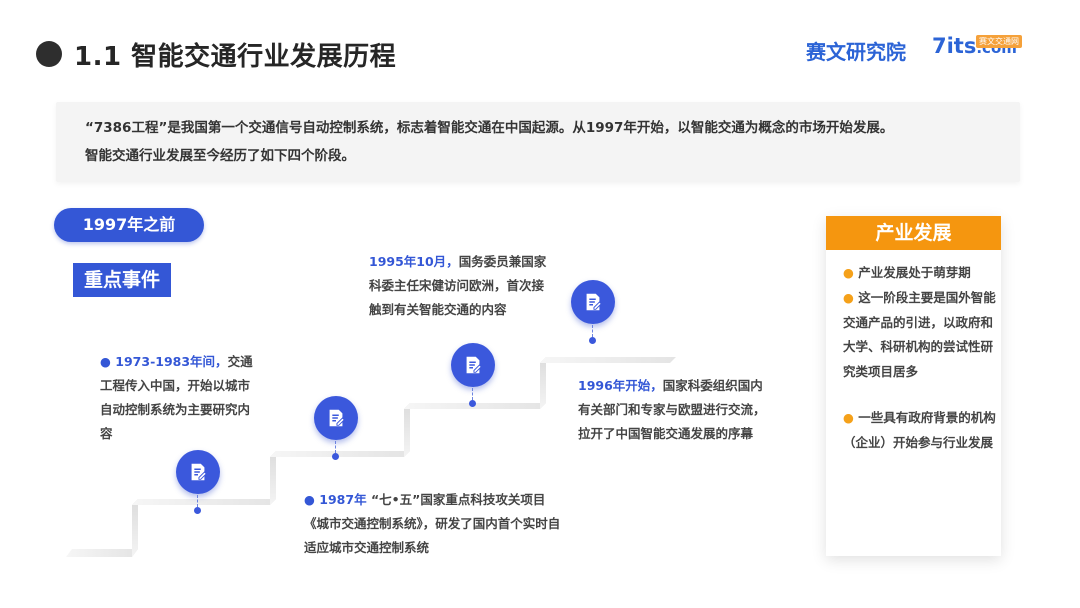 The image size is (1080, 608). What do you see at coordinates (129, 225) in the screenshot?
I see `era-label: 1997年之前` at bounding box center [129, 225].